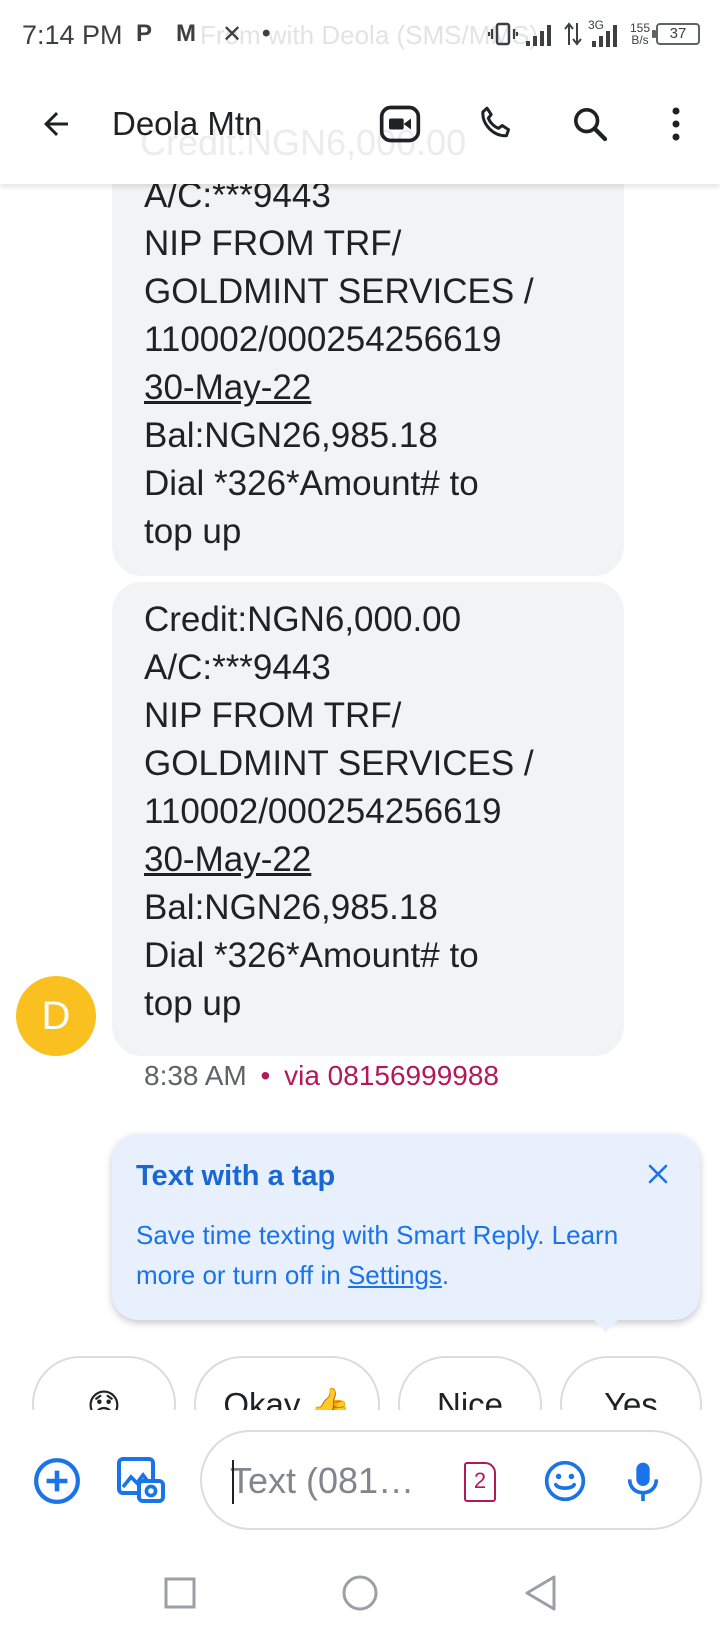 The height and width of the screenshot is (1640, 720). Describe the element at coordinates (233, 1482) in the screenshot. I see `text-cursor` at that location.